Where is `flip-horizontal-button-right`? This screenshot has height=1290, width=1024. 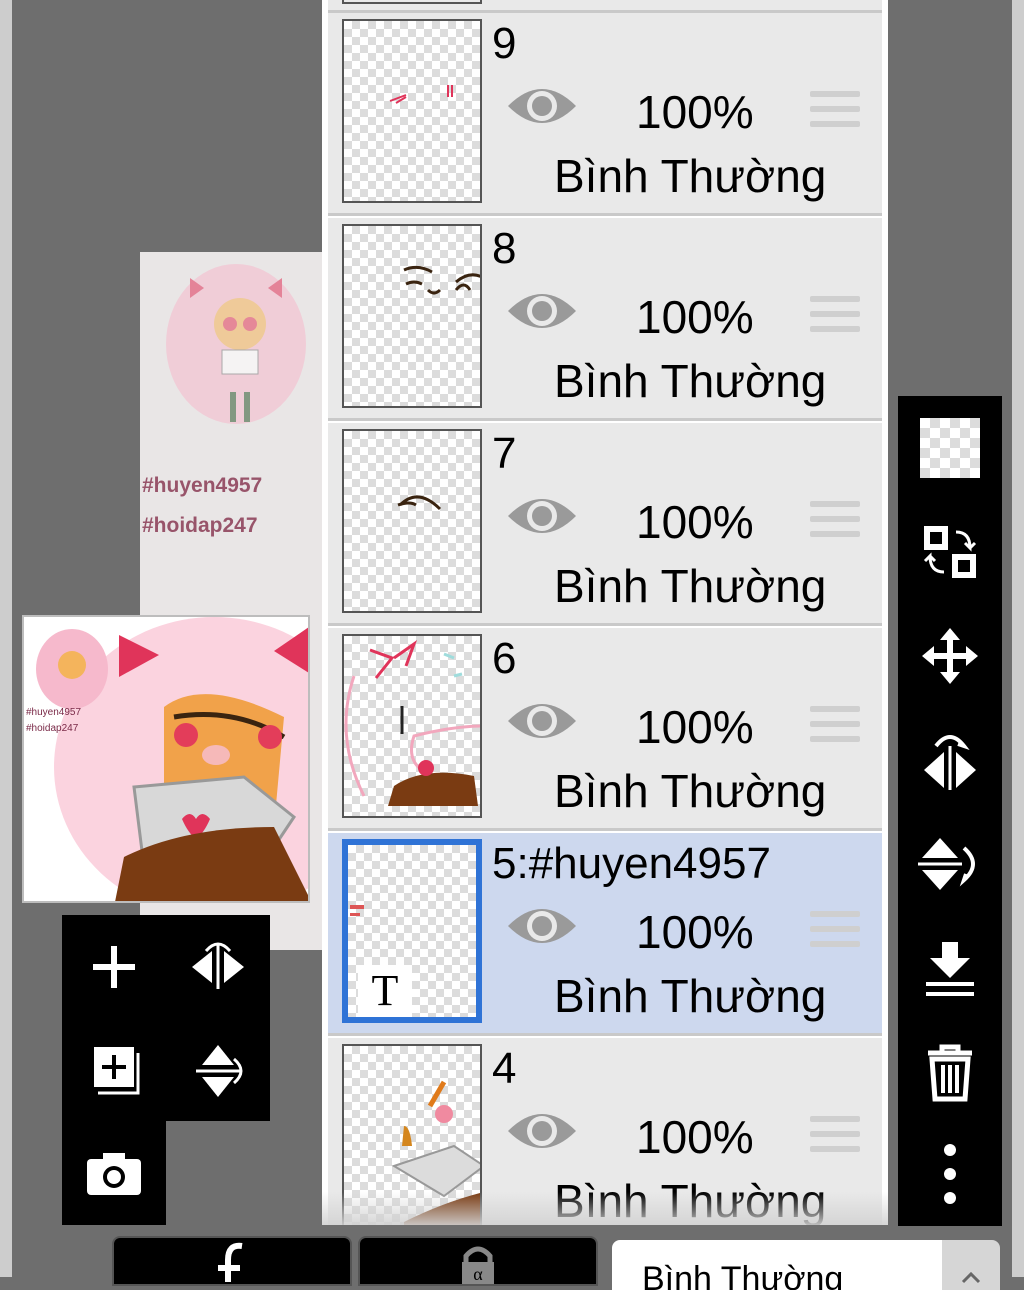 flip-horizontal-button-right is located at coordinates (950, 760).